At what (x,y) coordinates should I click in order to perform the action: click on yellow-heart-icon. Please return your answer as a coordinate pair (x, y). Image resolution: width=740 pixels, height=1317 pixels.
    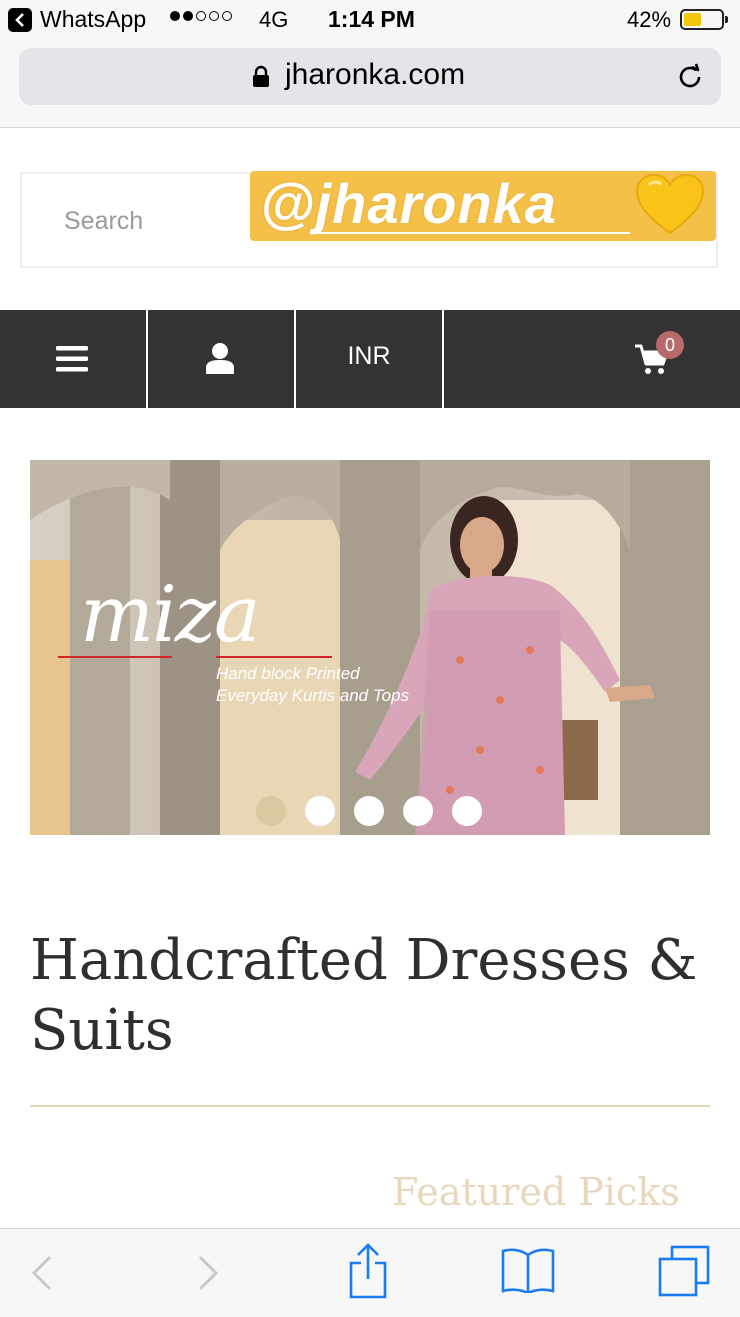
    Looking at the image, I should click on (670, 204).